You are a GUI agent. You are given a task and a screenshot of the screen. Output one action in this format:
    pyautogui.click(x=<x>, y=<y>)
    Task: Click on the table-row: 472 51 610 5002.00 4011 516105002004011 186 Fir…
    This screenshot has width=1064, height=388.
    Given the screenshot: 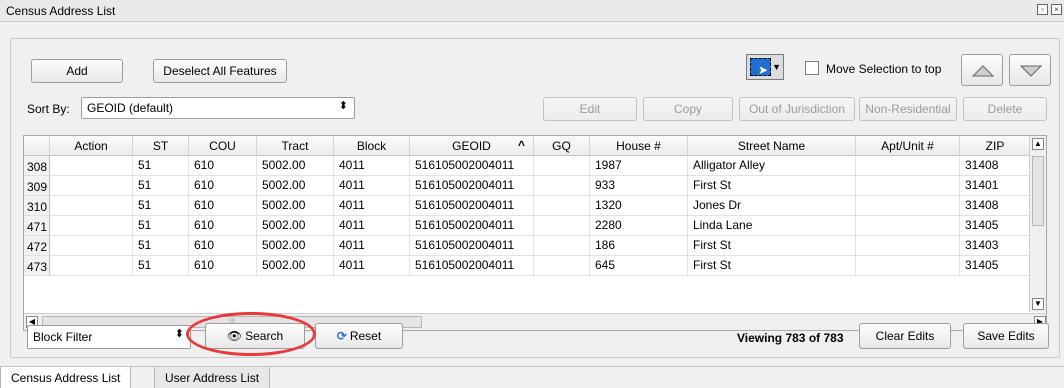 What is the action you would take?
    pyautogui.click(x=535, y=246)
    